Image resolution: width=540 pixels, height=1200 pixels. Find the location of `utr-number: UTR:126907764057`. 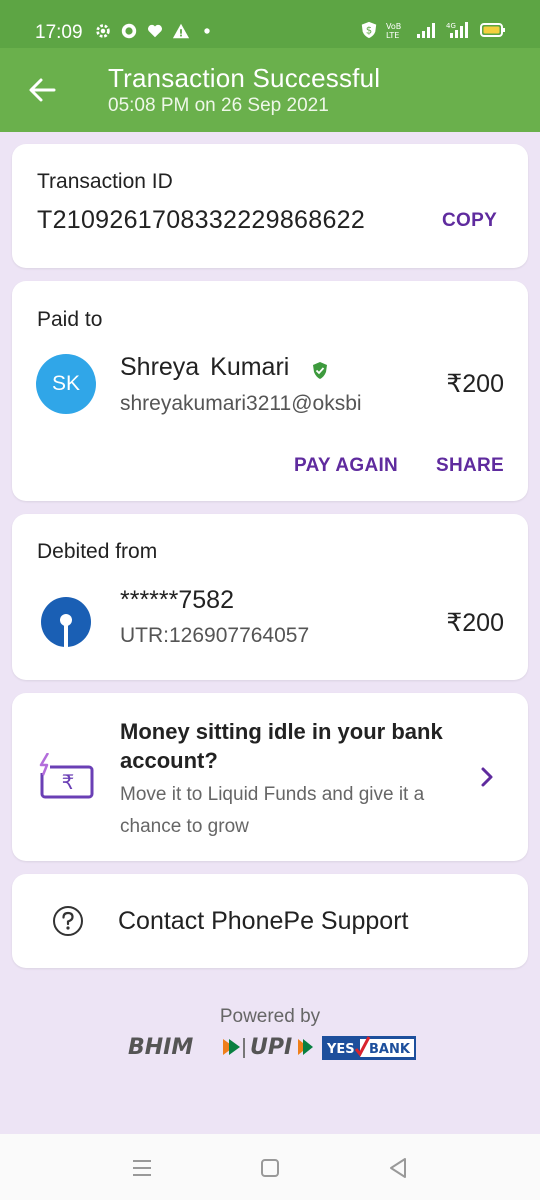

utr-number: UTR:126907764057 is located at coordinates (215, 635).